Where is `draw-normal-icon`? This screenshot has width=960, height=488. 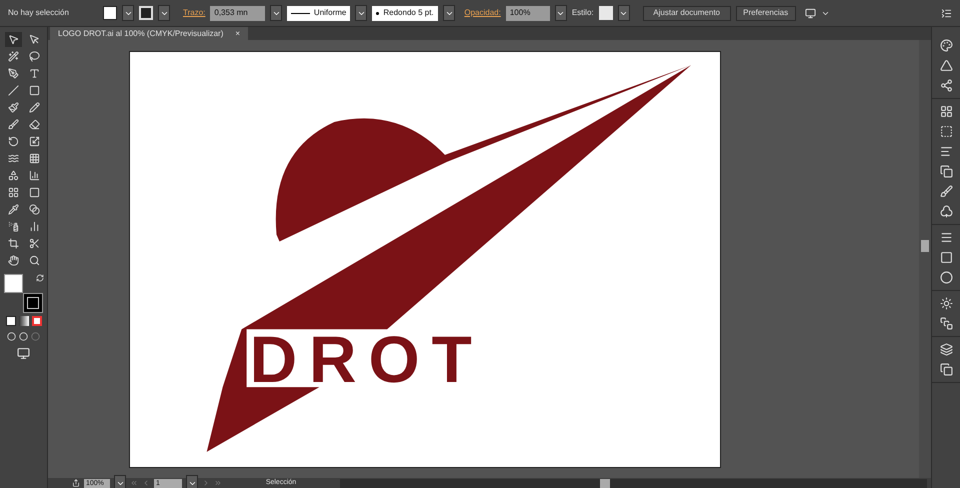 draw-normal-icon is located at coordinates (11, 336).